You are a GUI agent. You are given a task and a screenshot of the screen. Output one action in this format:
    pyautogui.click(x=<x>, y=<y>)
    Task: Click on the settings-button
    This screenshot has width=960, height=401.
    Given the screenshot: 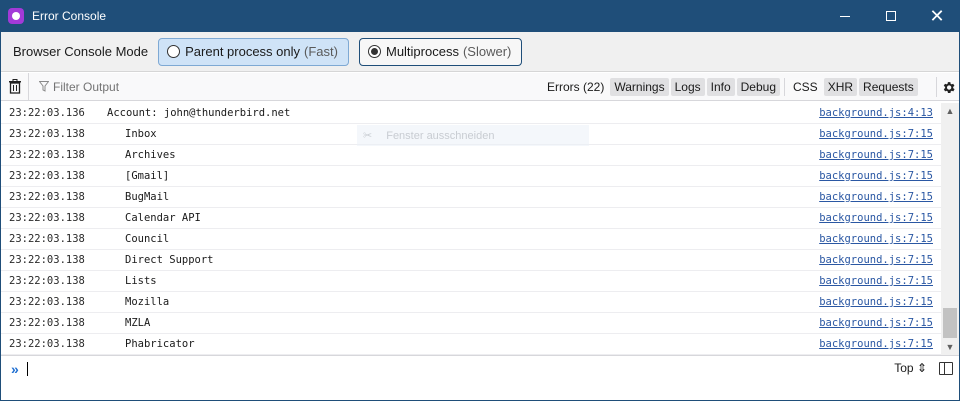 What is the action you would take?
    pyautogui.click(x=946, y=87)
    